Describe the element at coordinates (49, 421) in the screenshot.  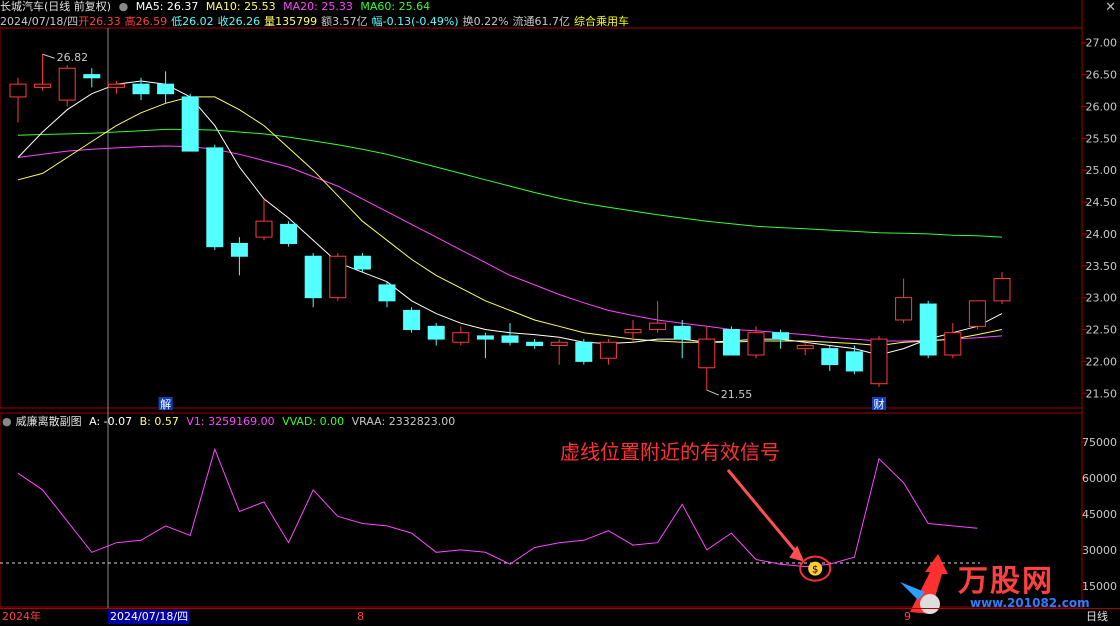
I see `sub-chart-title: 威廉离散副图` at that location.